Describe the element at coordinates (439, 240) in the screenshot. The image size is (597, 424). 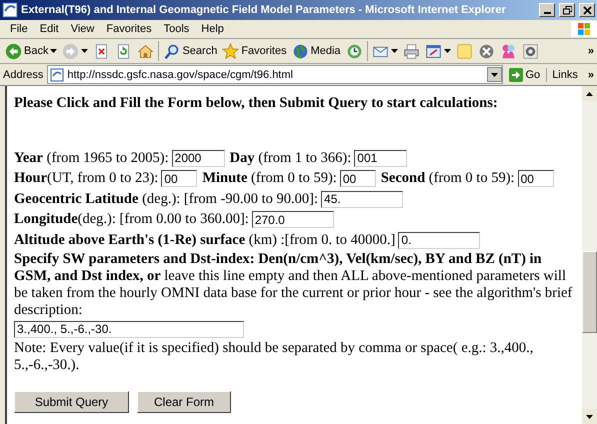
I see `input-field: 0.` at that location.